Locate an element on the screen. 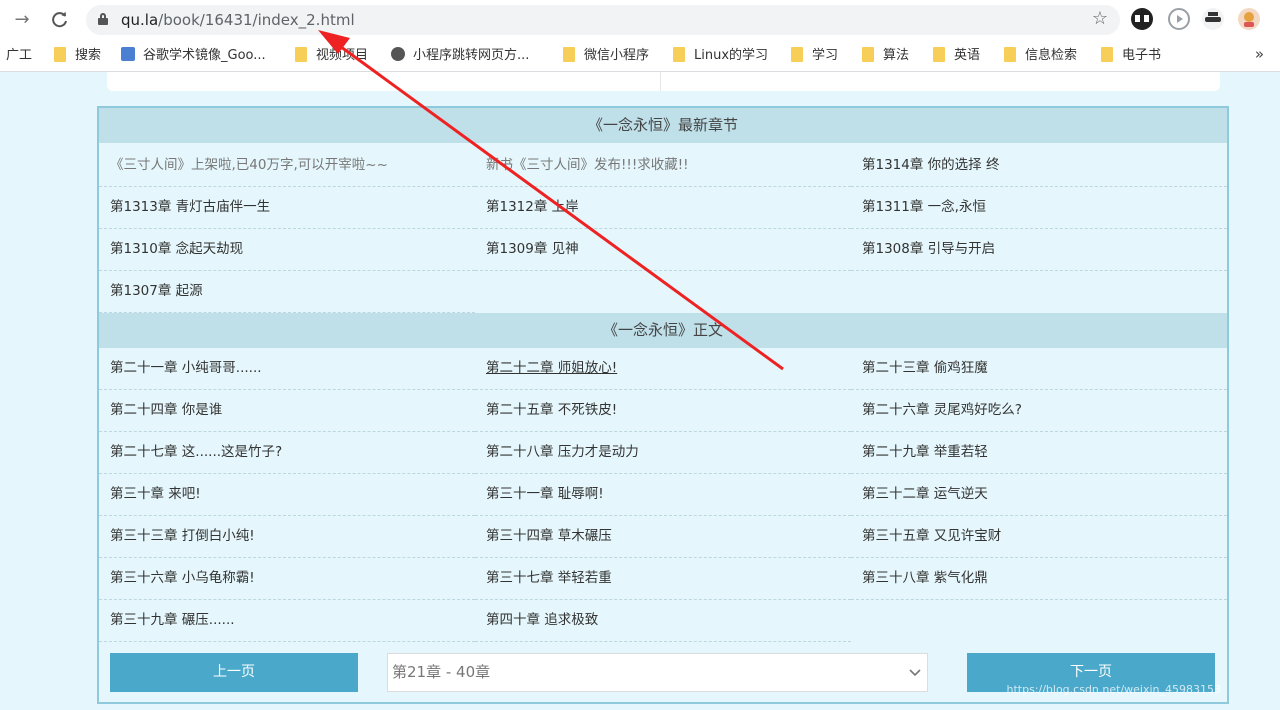 This screenshot has width=1280, height=710. chapter-link: 第二十三章 偷鸡狂魔 is located at coordinates (1039, 369).